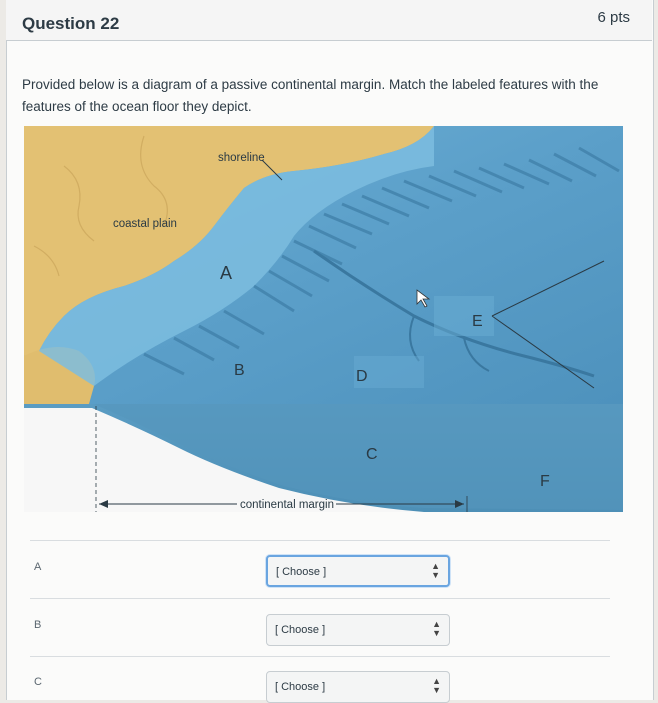  Describe the element at coordinates (241, 158) in the screenshot. I see `label-shoreline: shoreline` at that location.